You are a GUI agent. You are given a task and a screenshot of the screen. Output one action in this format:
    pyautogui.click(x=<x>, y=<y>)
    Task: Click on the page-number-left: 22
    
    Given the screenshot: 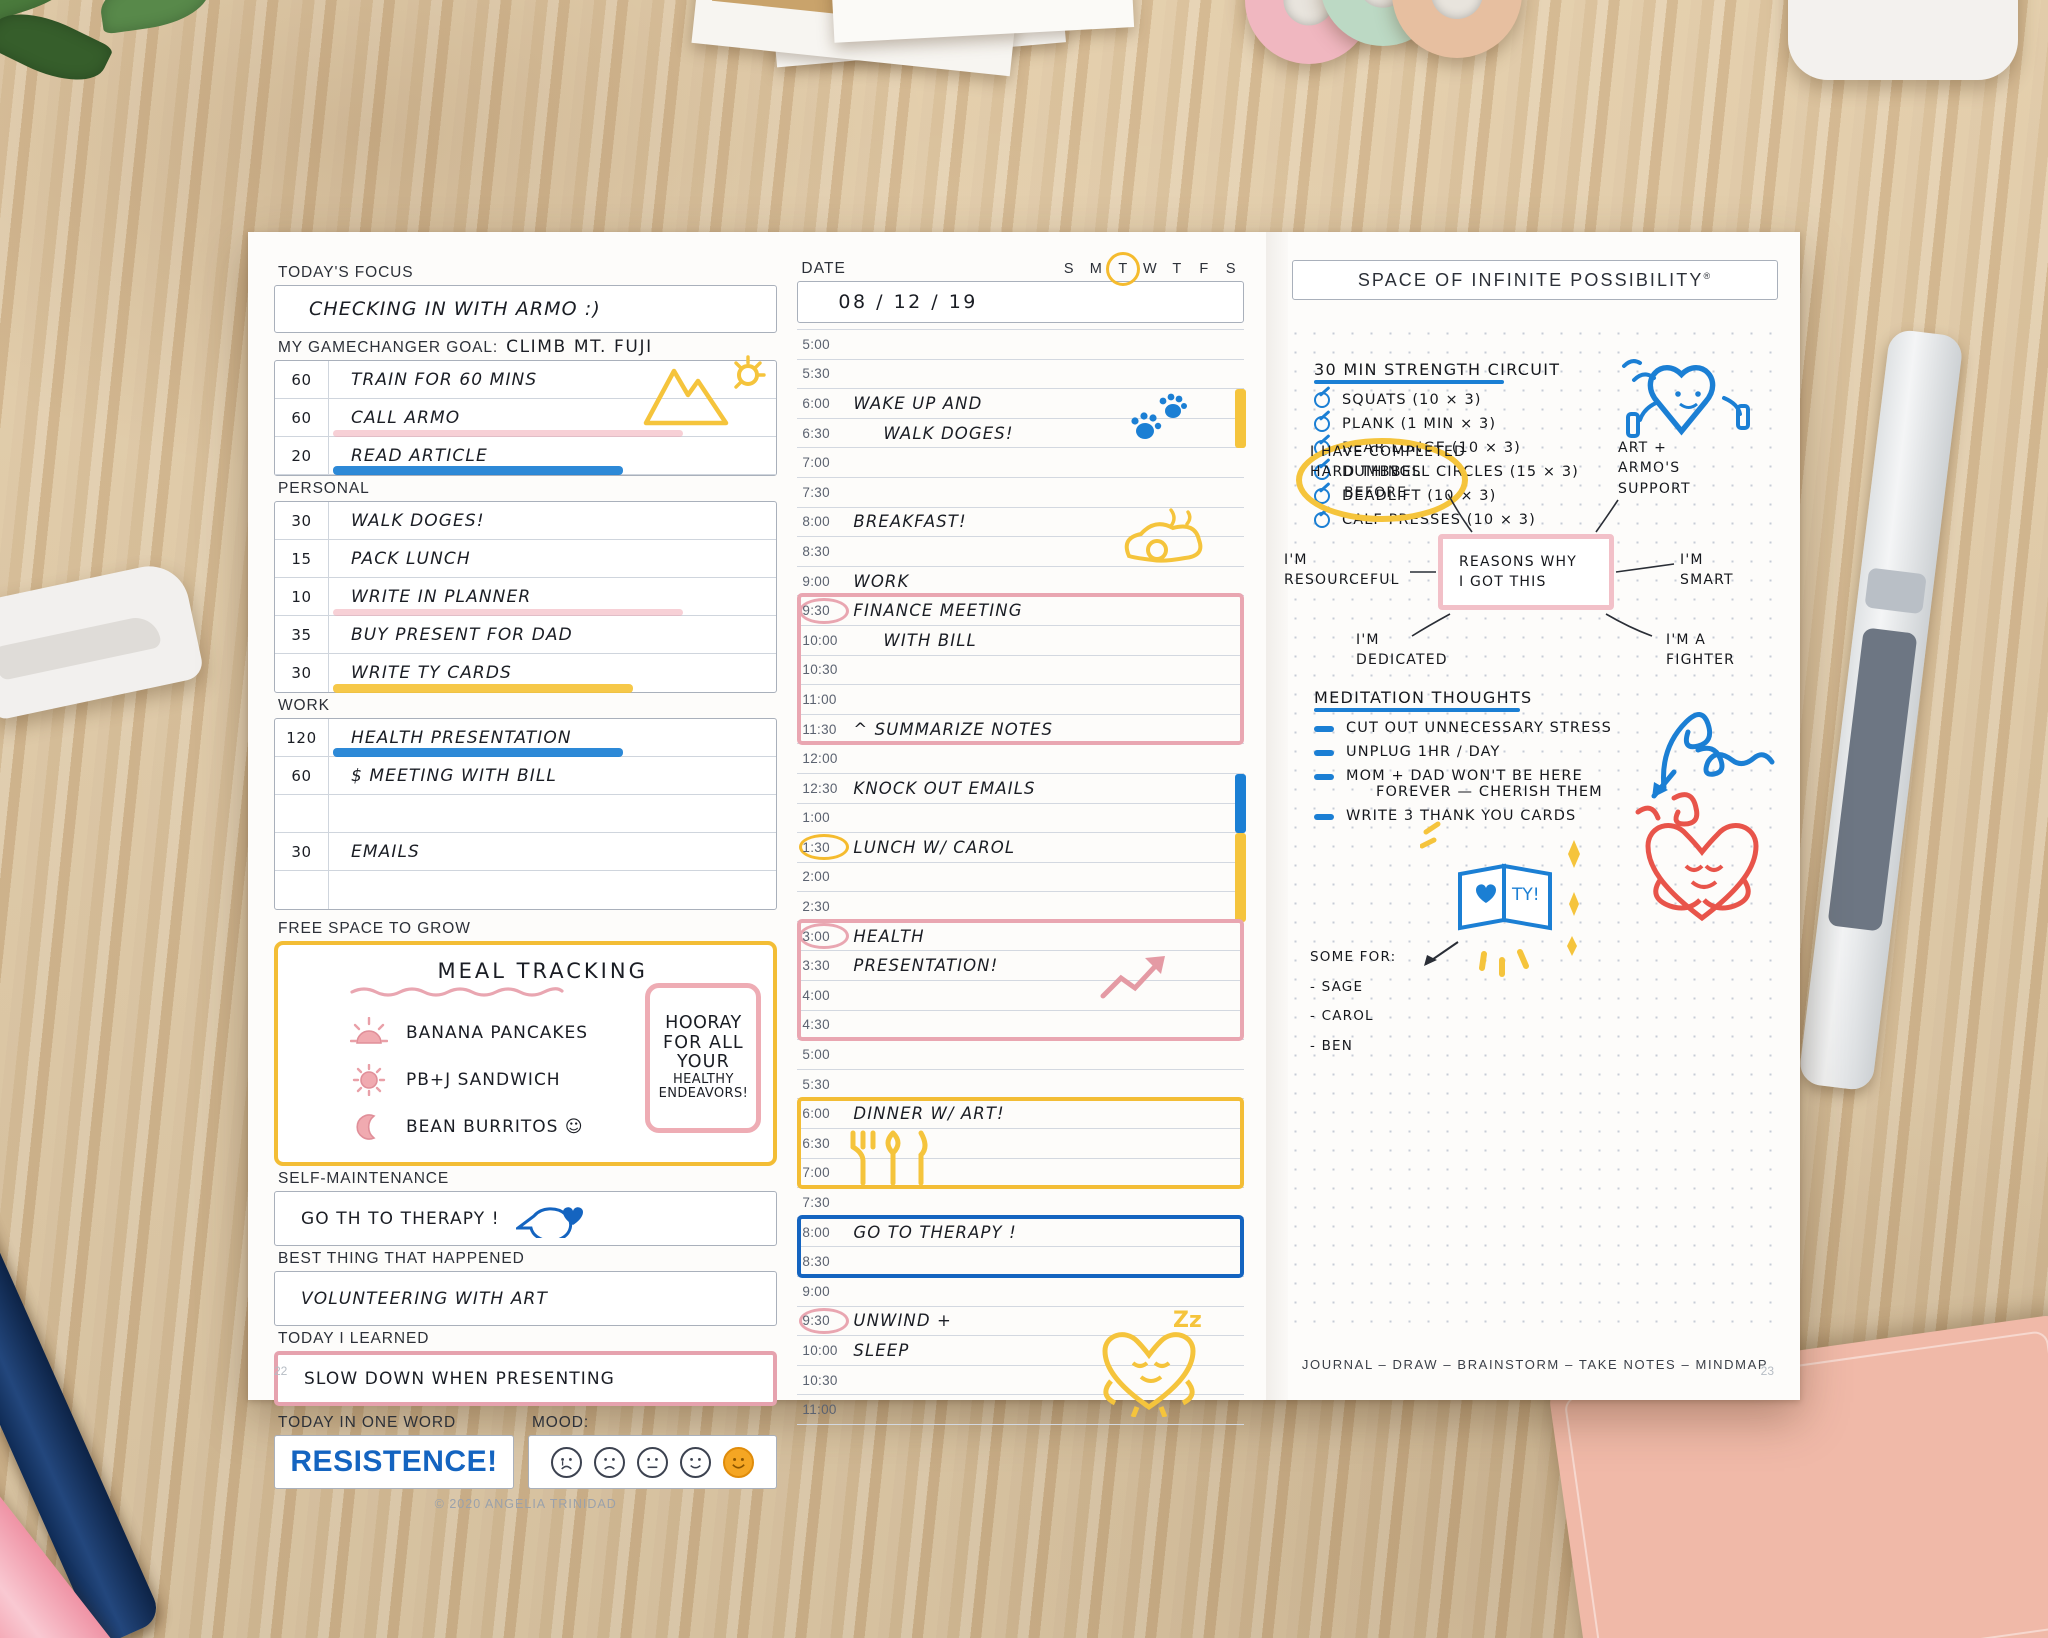 What is the action you would take?
    pyautogui.click(x=281, y=1371)
    